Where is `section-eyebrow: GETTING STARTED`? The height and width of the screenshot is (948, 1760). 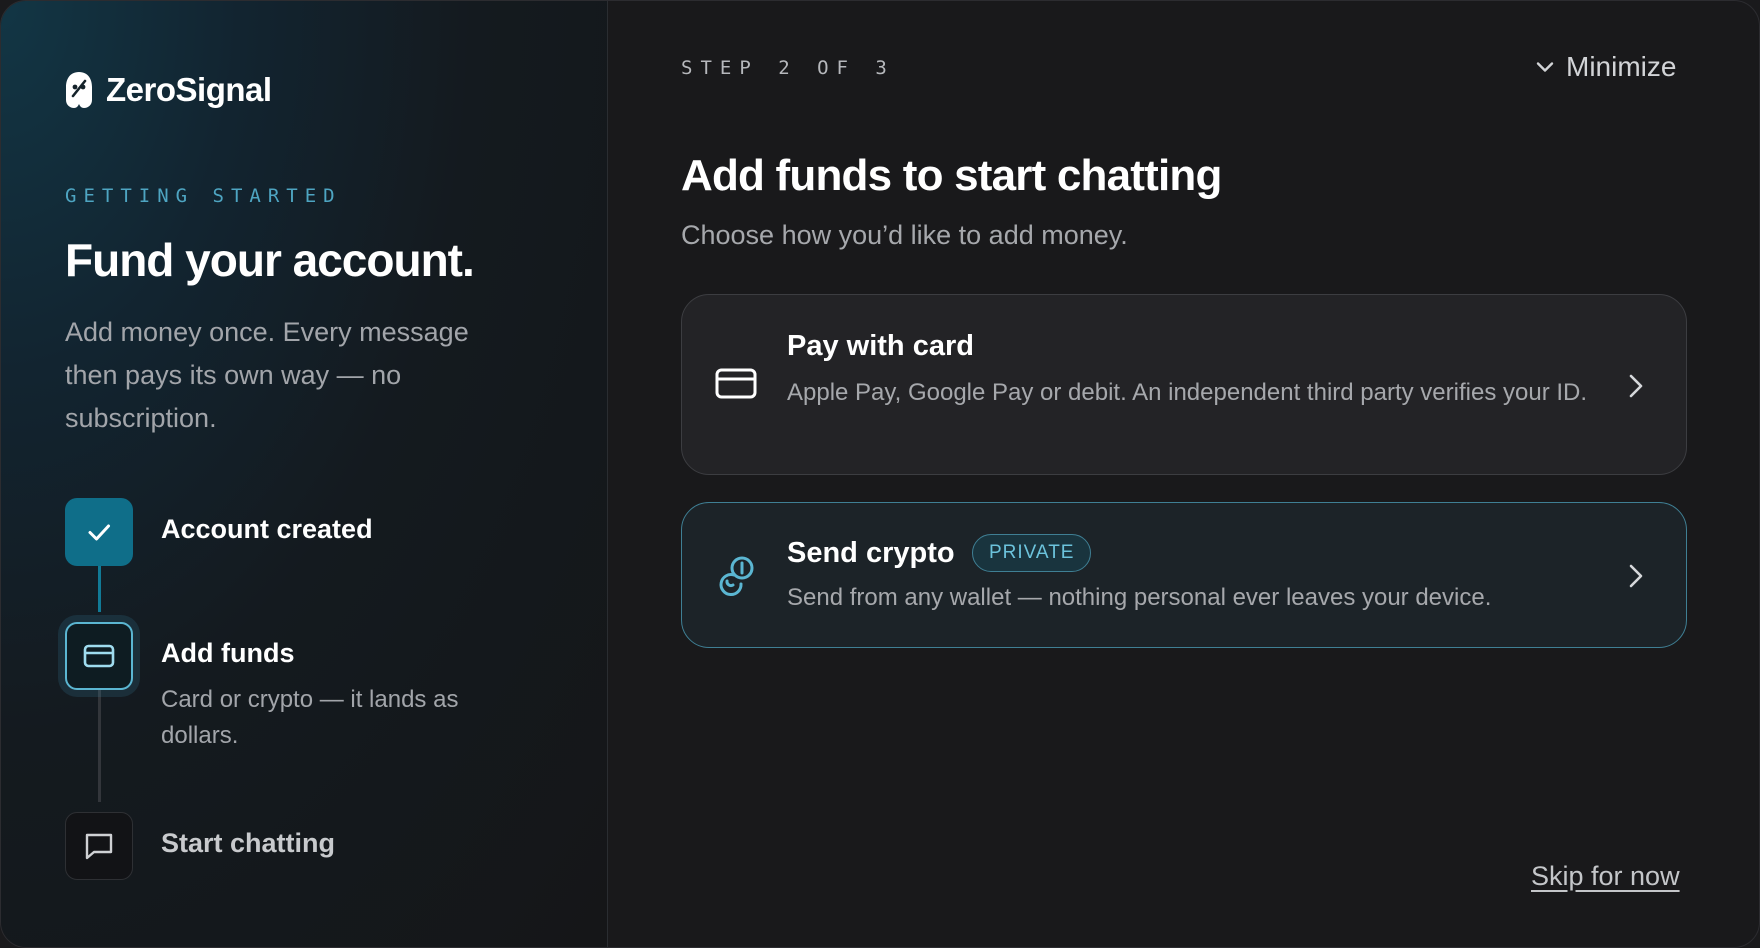
section-eyebrow: GETTING STARTED is located at coordinates (203, 196).